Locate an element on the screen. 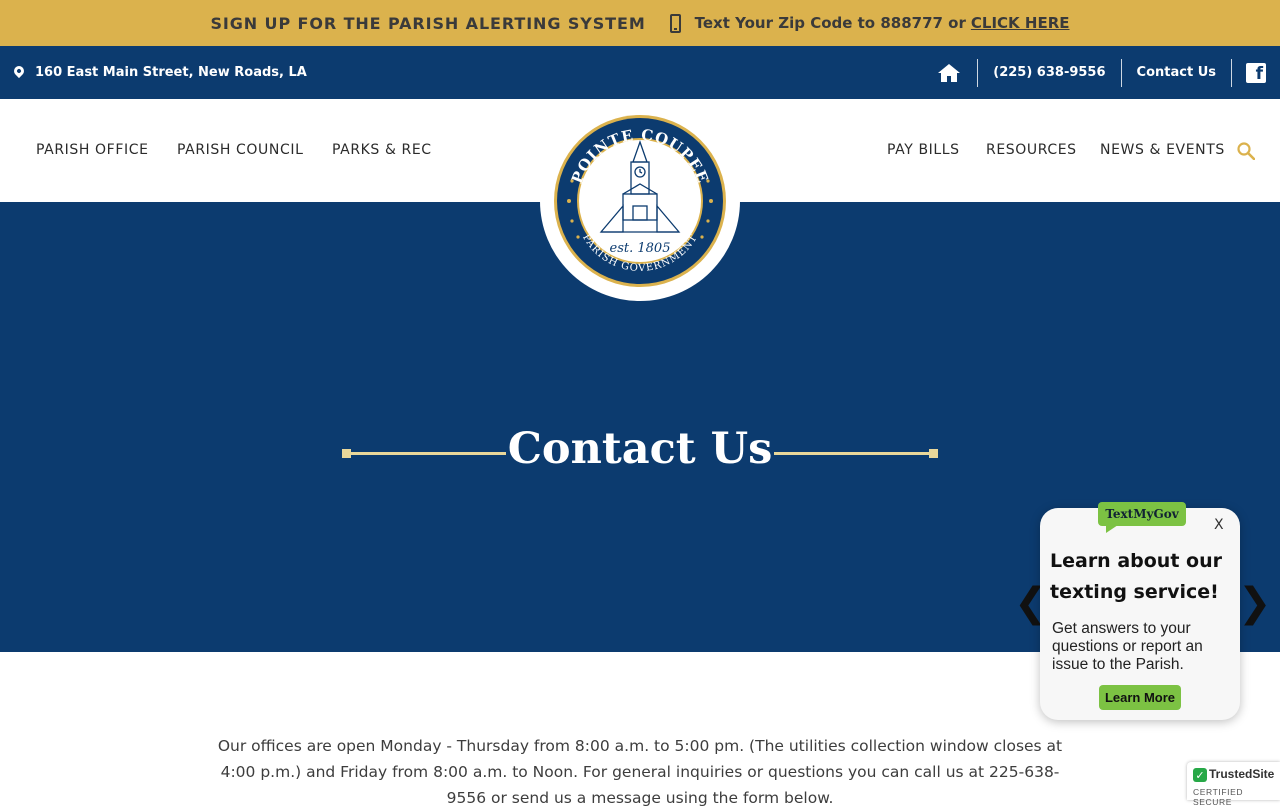 The image size is (1280, 811). contact-us-link: Contact Us is located at coordinates (1176, 72).